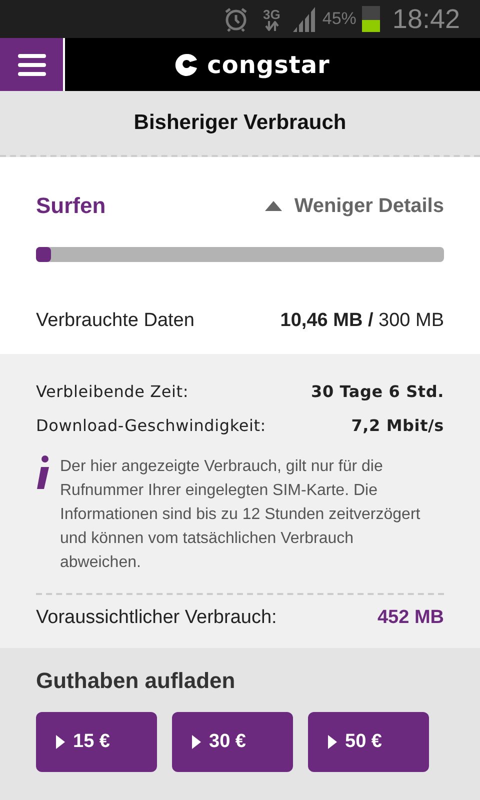 This screenshot has width=480, height=800. I want to click on detail-value: 30 Tage 6 Std., so click(377, 391).